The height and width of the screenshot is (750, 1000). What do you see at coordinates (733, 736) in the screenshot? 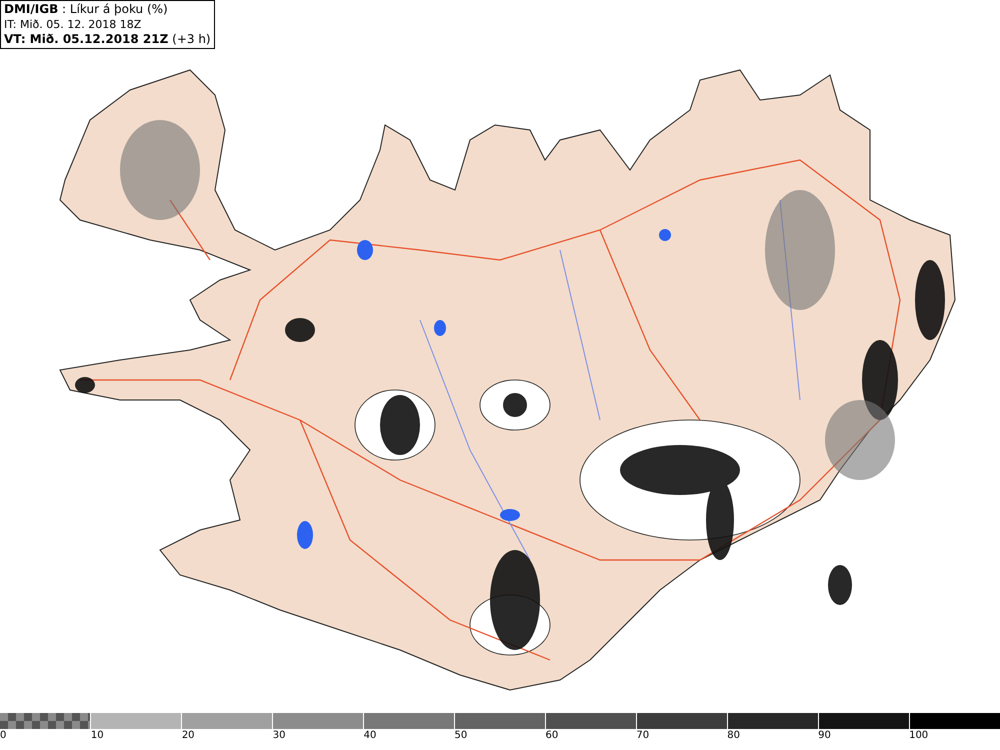
I see `legend-label: 80` at bounding box center [733, 736].